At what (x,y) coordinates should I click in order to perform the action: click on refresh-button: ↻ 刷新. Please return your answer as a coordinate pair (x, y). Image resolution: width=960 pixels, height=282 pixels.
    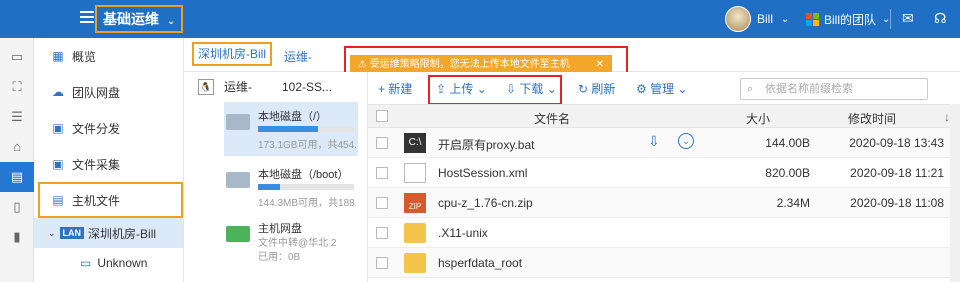
    Looking at the image, I should click on (596, 88).